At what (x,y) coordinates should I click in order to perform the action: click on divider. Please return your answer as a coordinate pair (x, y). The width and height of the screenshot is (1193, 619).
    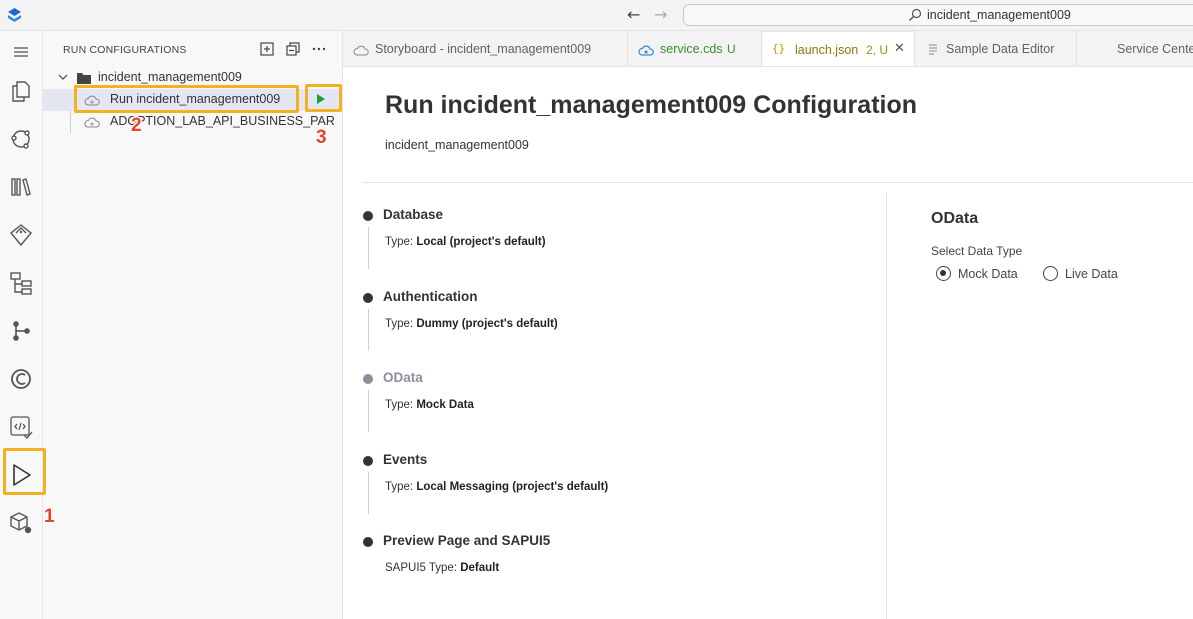
    Looking at the image, I should click on (778, 182).